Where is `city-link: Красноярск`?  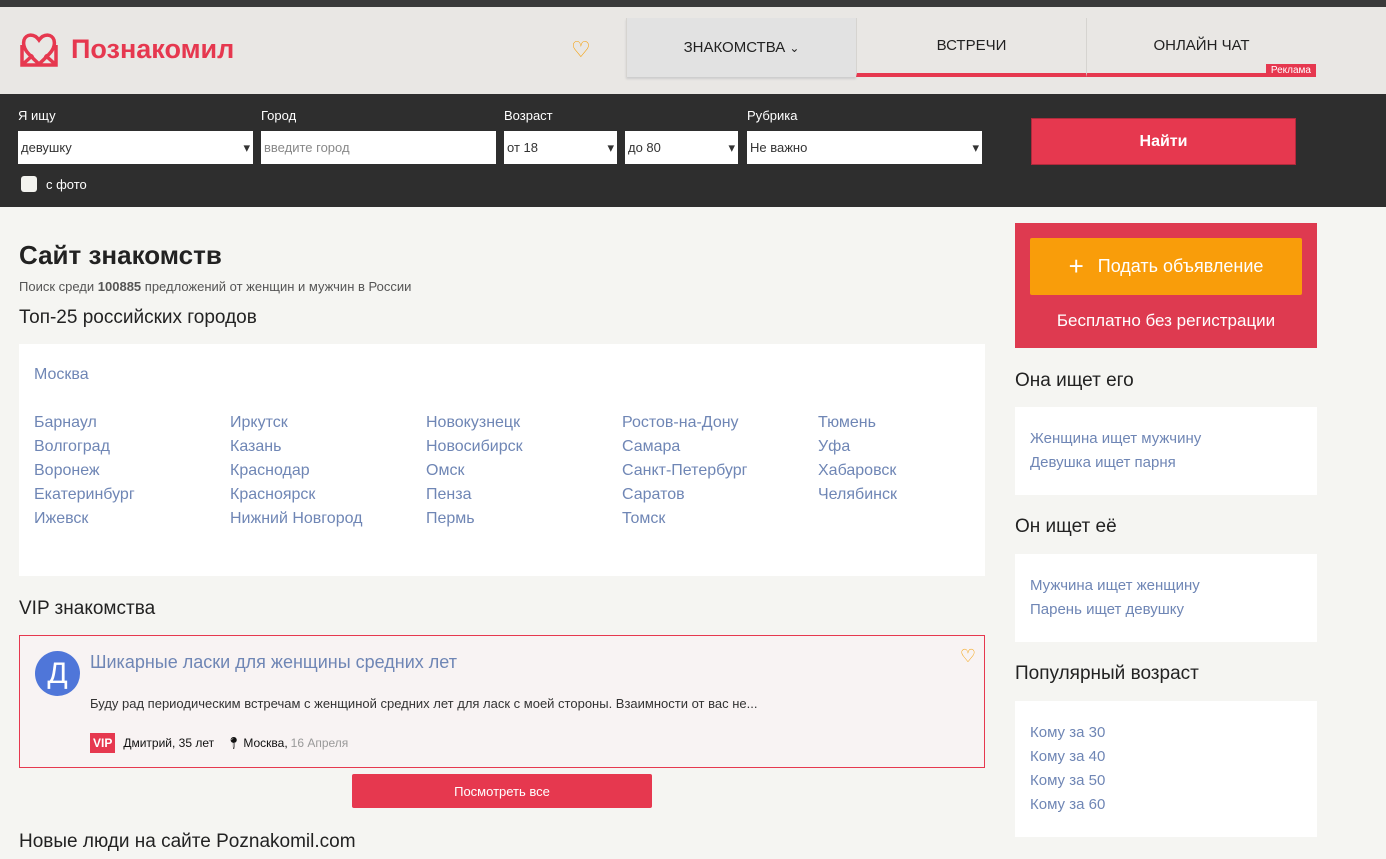 city-link: Красноярск is located at coordinates (272, 495).